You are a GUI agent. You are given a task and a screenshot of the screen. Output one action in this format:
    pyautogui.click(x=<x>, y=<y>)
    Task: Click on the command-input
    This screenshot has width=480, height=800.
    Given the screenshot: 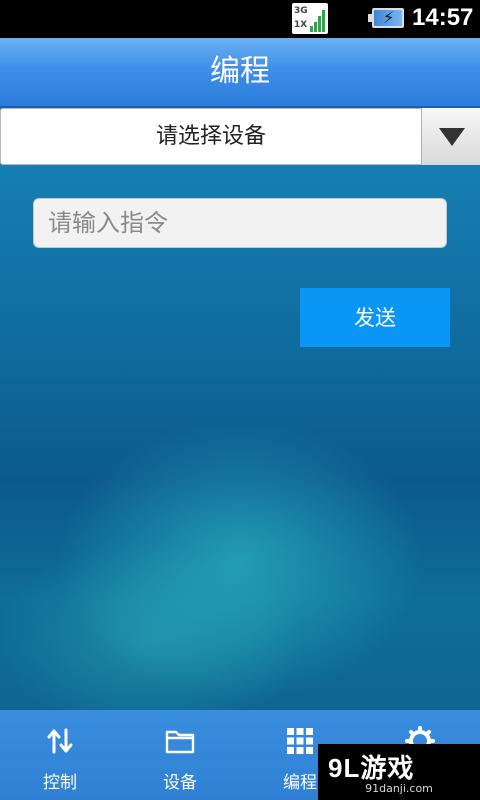 What is the action you would take?
    pyautogui.click(x=240, y=223)
    